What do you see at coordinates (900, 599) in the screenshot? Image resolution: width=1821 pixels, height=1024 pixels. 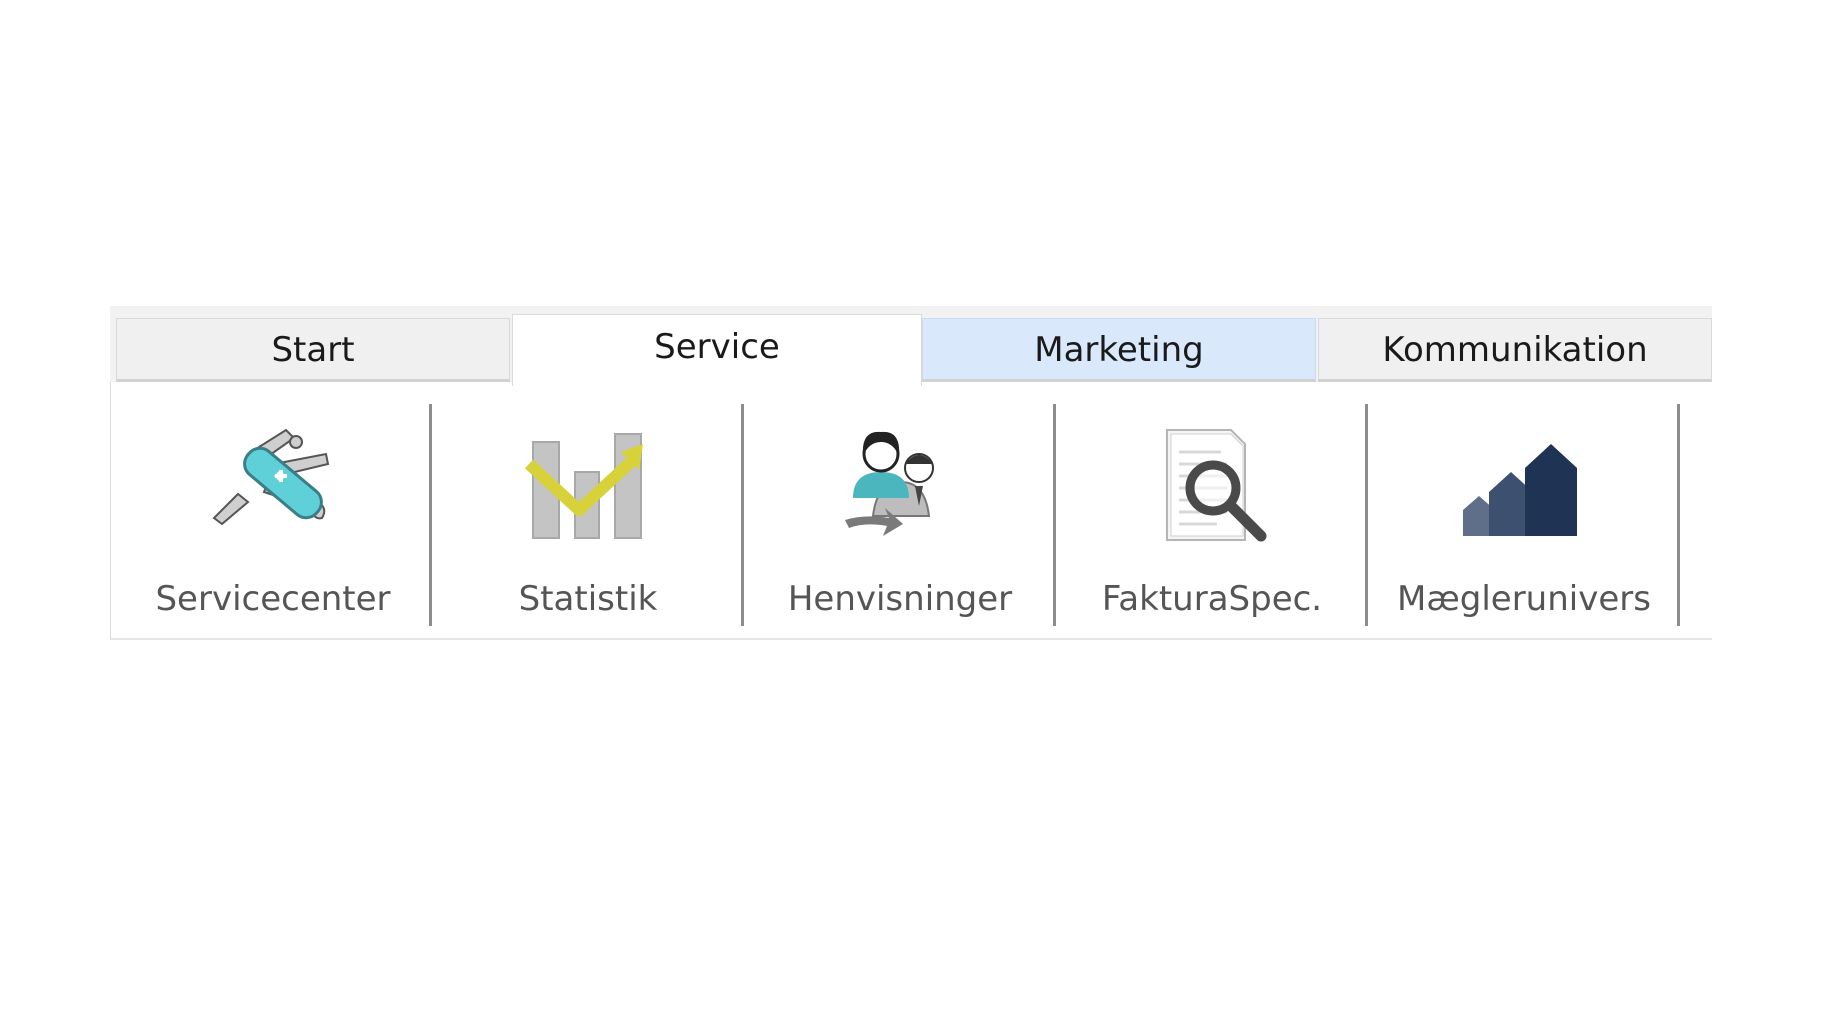 I see `henvisninger-label: Henvisninger` at bounding box center [900, 599].